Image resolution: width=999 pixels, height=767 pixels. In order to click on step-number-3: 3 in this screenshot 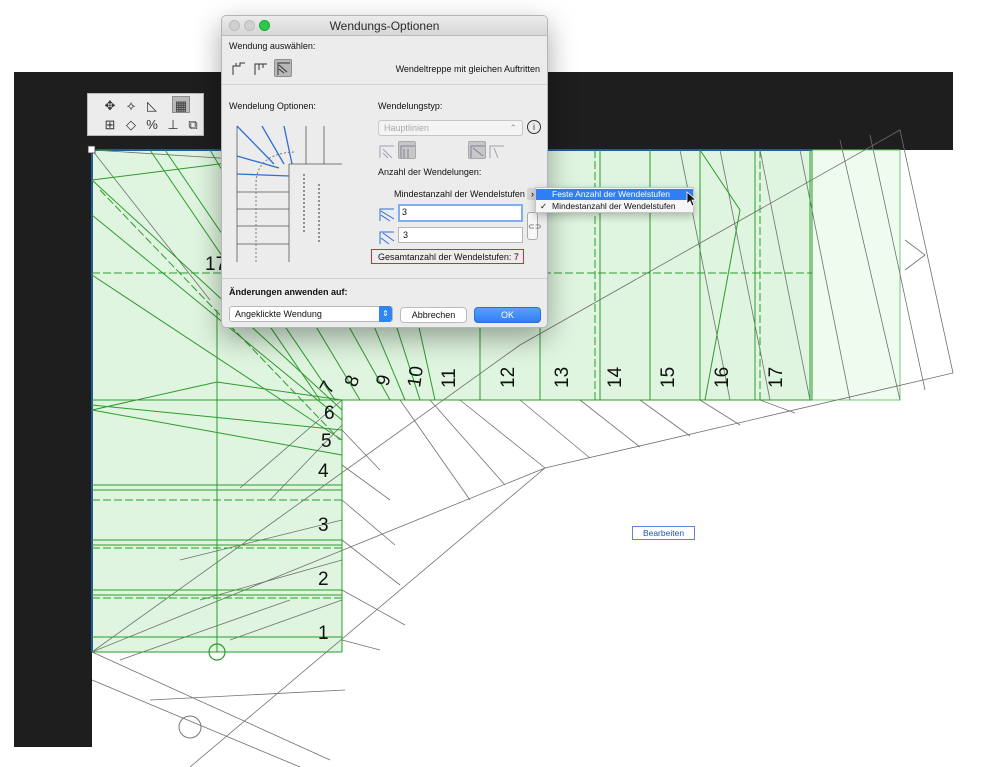, I will do `click(323, 525)`.